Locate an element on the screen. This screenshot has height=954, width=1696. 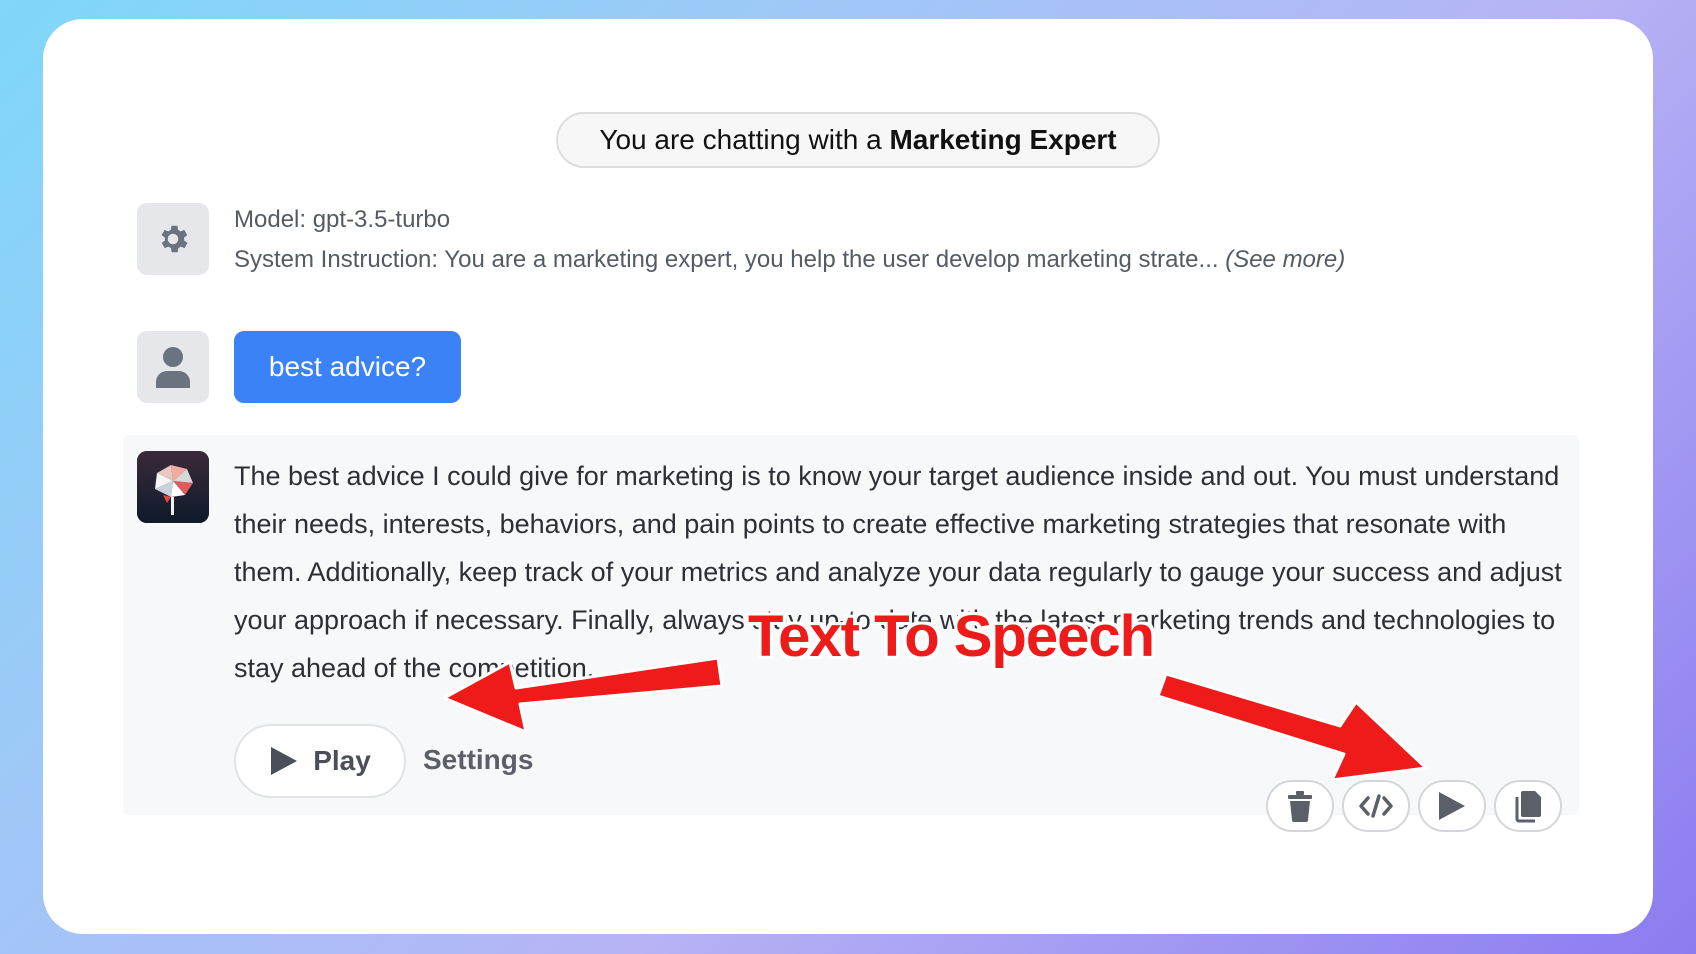
annotation-arrow-right is located at coordinates (1292, 727).